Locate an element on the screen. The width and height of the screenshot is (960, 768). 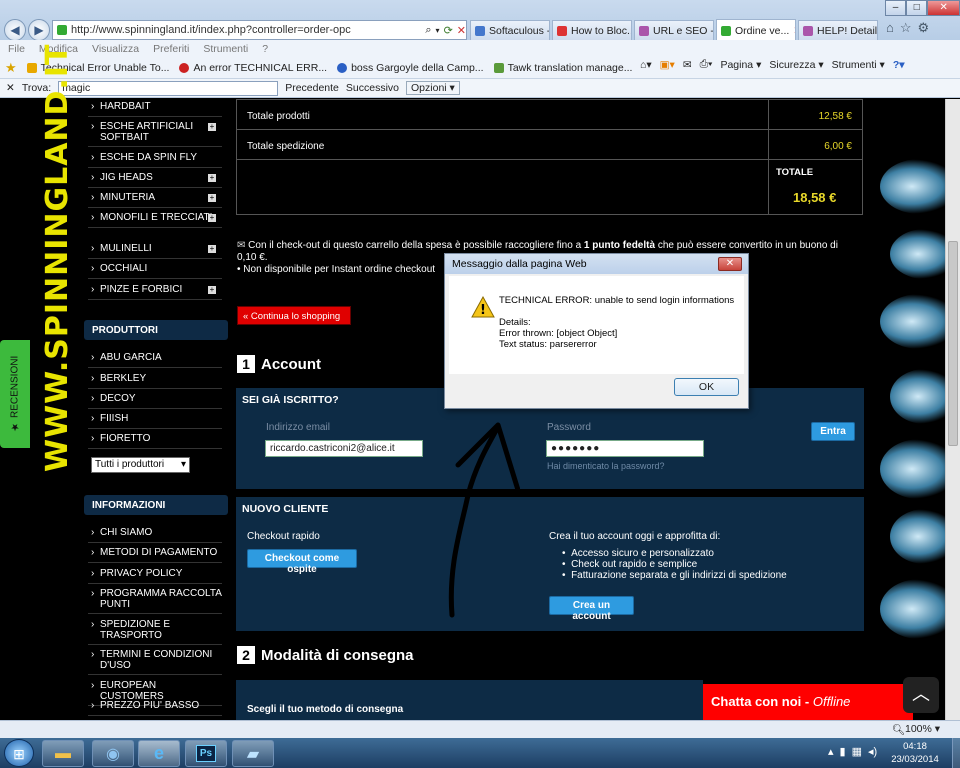
page-scrollbar is located at coordinates (952, 409).